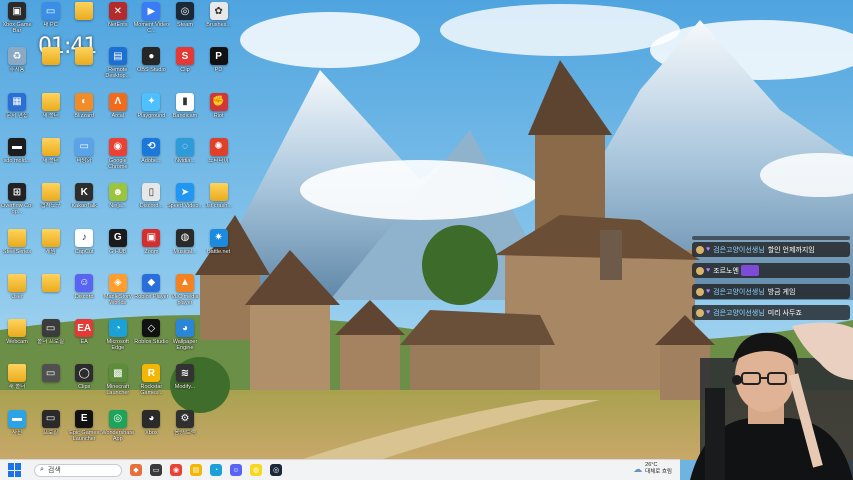 This screenshot has height=480, width=853. What do you see at coordinates (17, 113) in the screenshot?
I see `desktop-icon: ▦ 문서 편집` at bounding box center [17, 113].